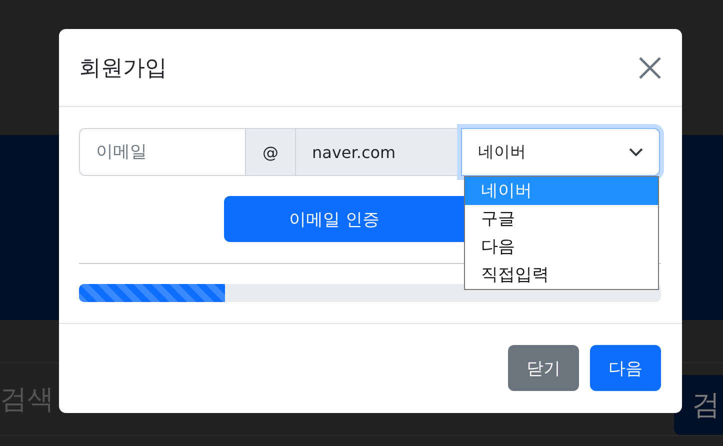  What do you see at coordinates (636, 152) in the screenshot?
I see `chevron-down-icon` at bounding box center [636, 152].